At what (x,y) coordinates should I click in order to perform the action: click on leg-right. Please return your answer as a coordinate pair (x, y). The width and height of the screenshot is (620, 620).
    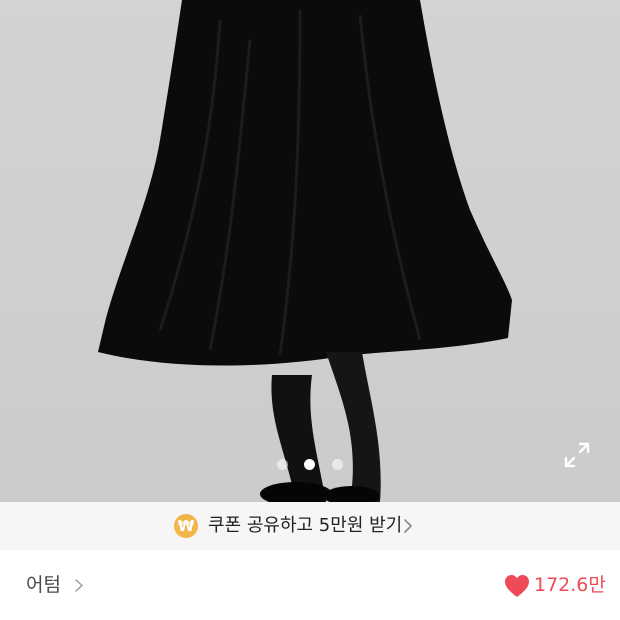
    Looking at the image, I should click on (353, 427).